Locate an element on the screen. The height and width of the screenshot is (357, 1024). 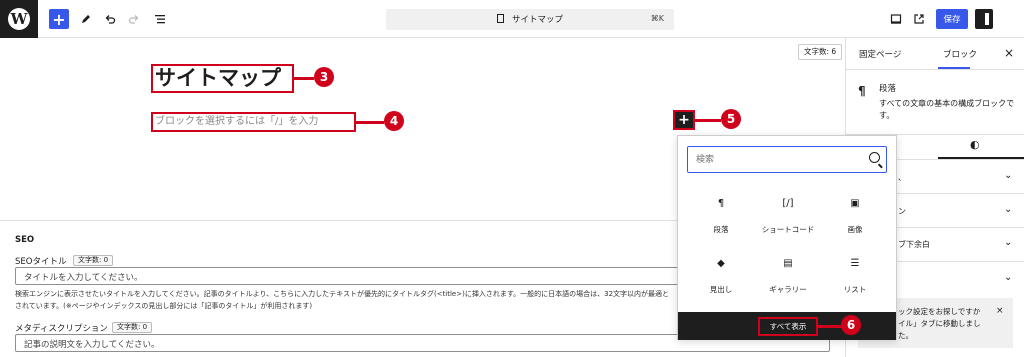
page-icon is located at coordinates (500, 18).